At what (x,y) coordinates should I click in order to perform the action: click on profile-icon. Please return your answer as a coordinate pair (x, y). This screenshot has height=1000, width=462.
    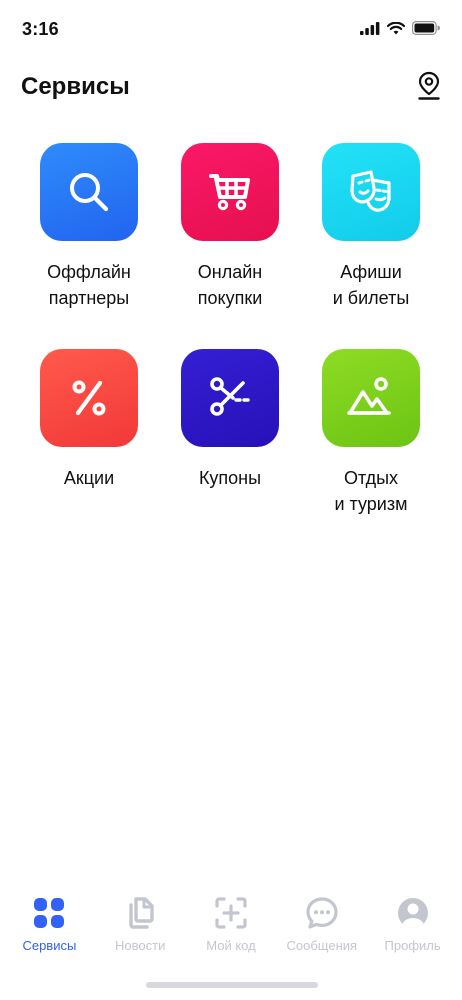
    Looking at the image, I should click on (412, 913).